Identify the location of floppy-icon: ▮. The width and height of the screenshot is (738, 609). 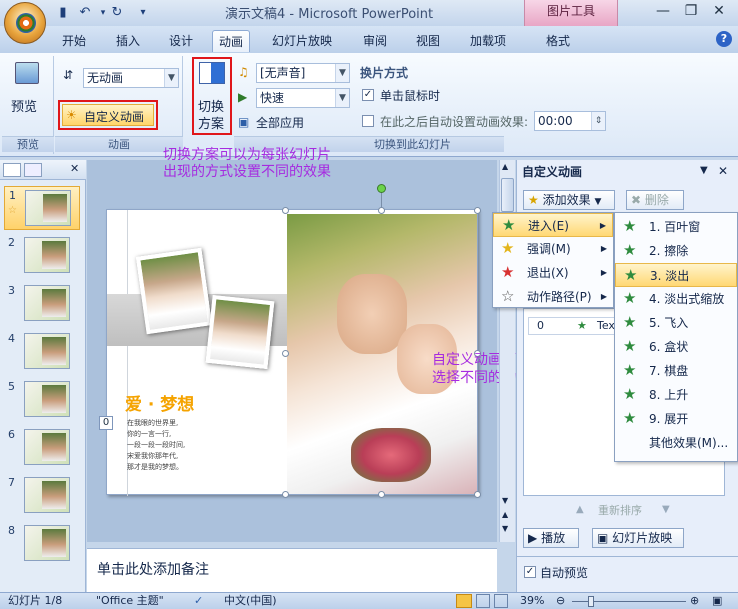
(63, 13).